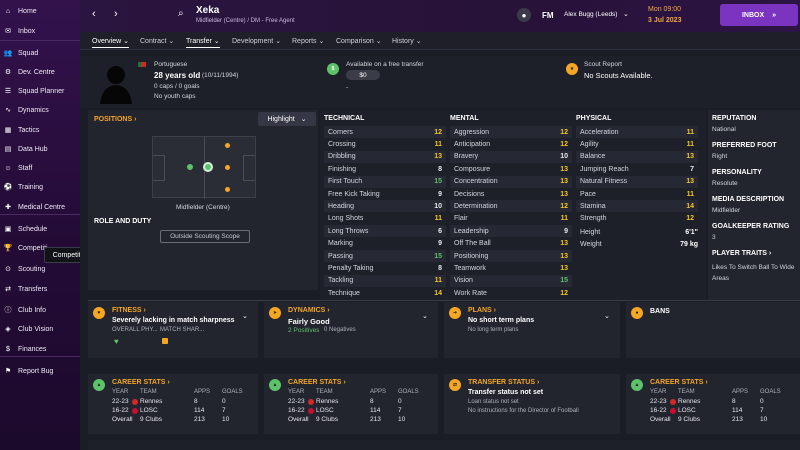 Image resolution: width=800 pixels, height=450 pixels. What do you see at coordinates (637, 219) in the screenshot?
I see `attribute-strength: Strength 12` at bounding box center [637, 219].